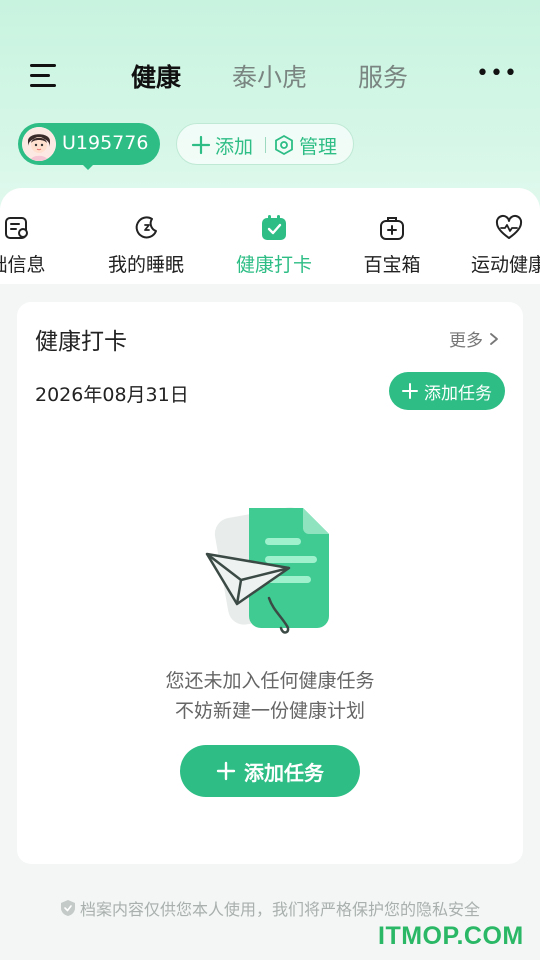  What do you see at coordinates (23, 265) in the screenshot?
I see `category-label: 础信息` at bounding box center [23, 265].